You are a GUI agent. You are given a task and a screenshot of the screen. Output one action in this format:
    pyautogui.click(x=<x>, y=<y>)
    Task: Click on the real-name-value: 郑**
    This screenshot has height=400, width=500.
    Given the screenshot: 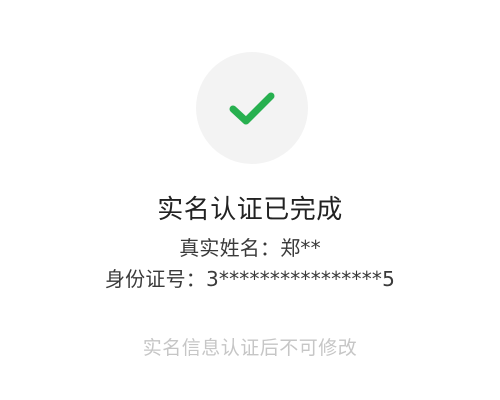 What is the action you would take?
    pyautogui.click(x=300, y=248)
    